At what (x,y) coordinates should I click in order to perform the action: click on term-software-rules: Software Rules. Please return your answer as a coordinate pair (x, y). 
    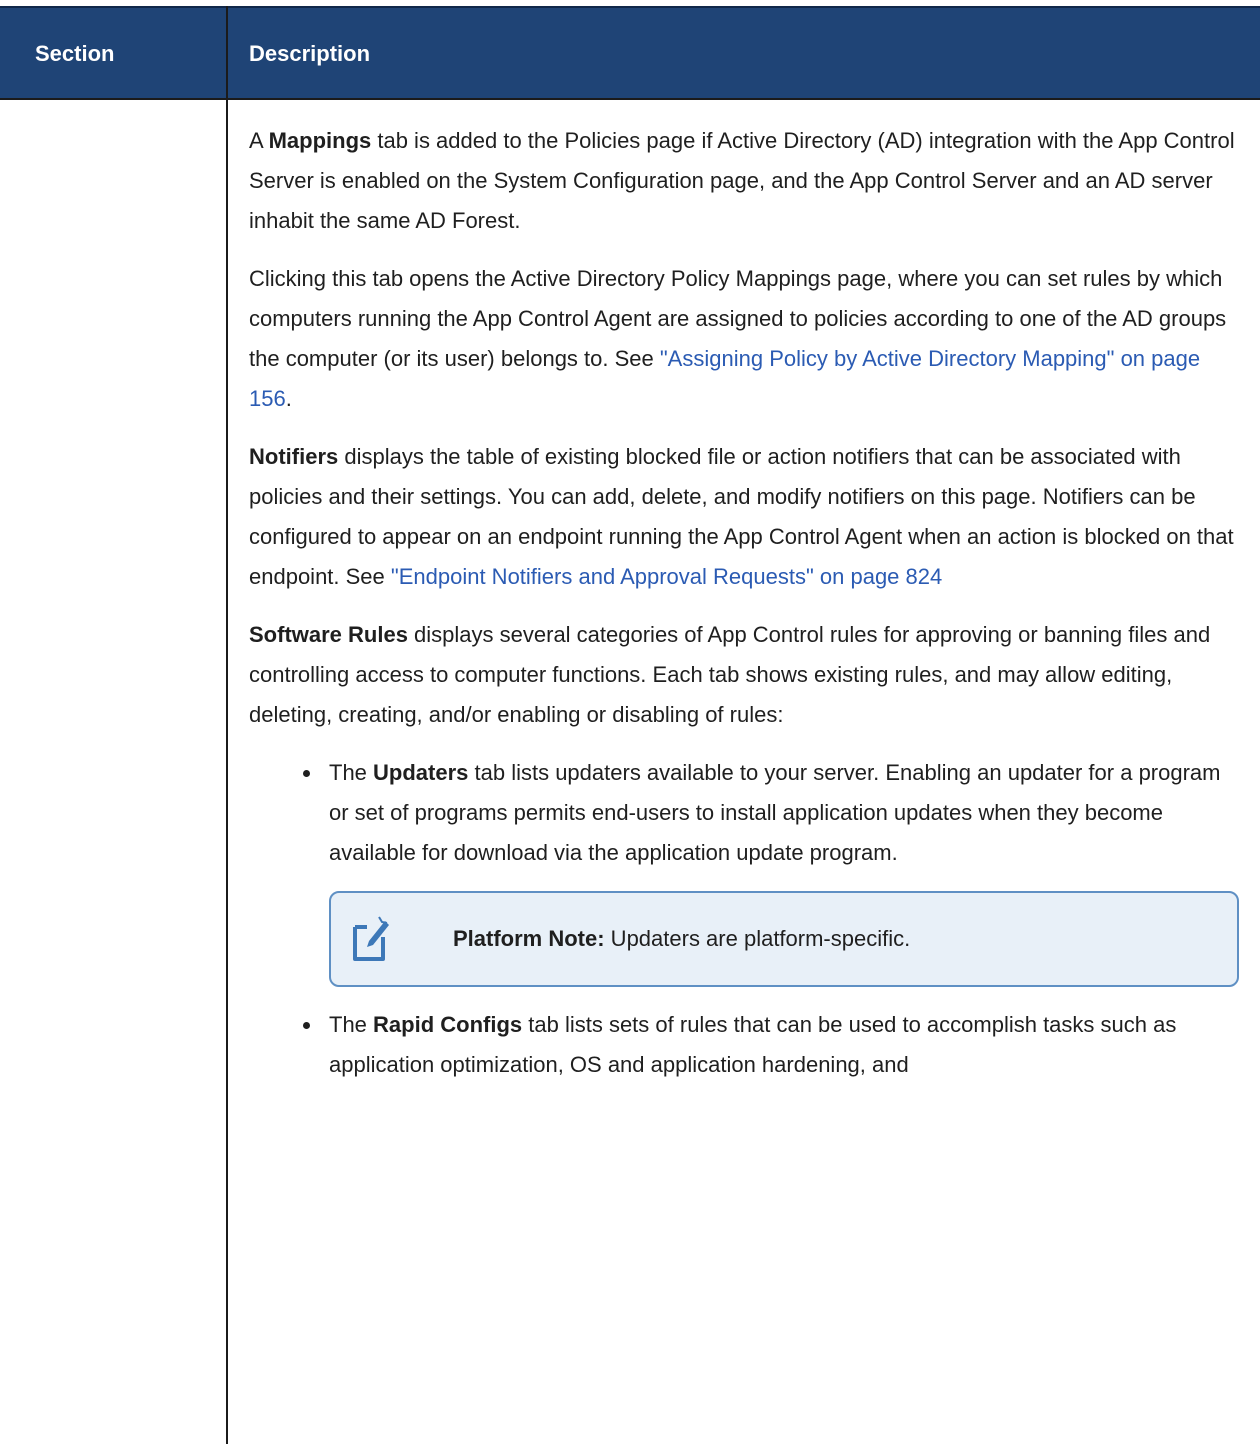
    Looking at the image, I should click on (328, 634).